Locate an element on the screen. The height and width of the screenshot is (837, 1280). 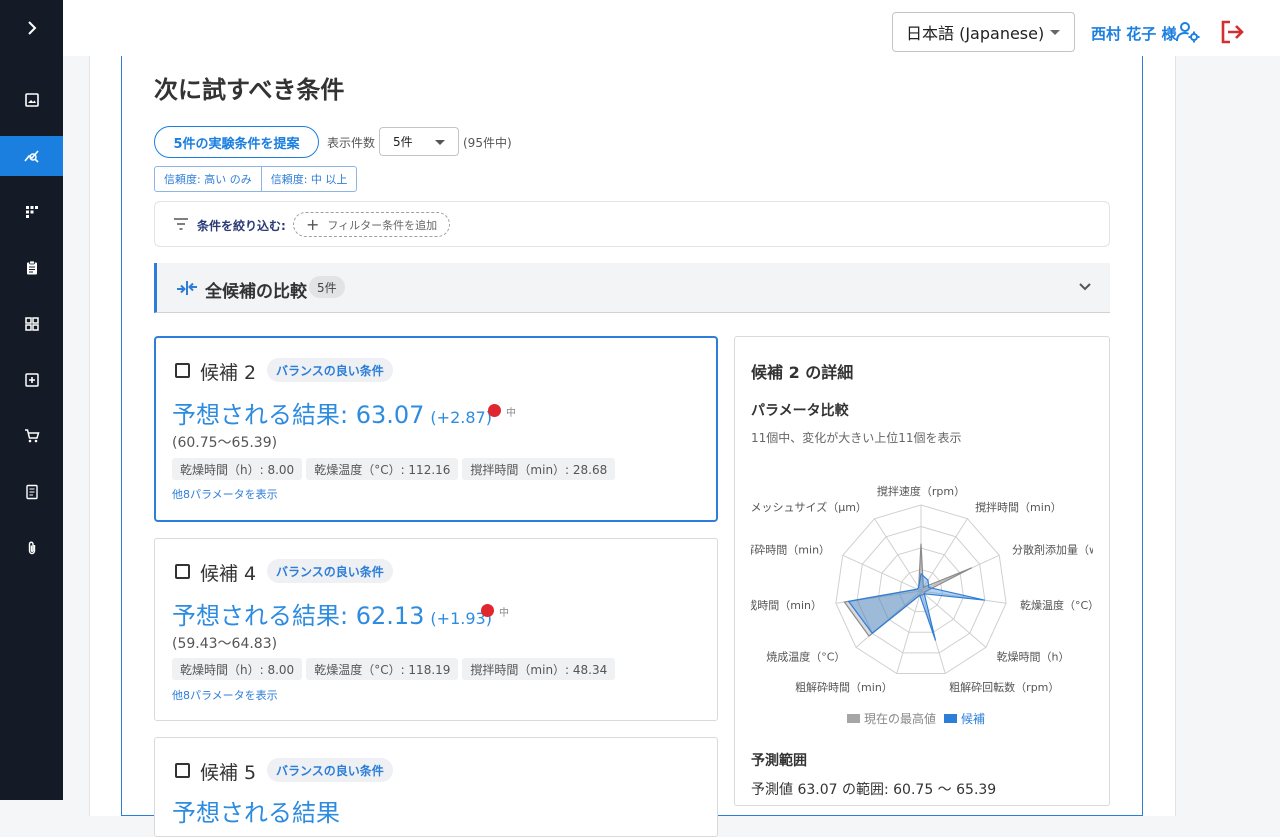
radar-axis-label: 成時間（min） is located at coordinates (786, 605).